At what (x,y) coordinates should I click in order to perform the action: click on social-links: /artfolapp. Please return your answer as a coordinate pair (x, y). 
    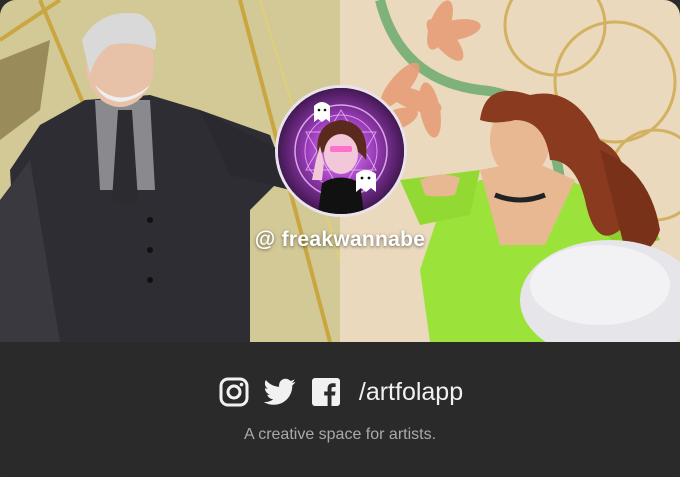
    Looking at the image, I should click on (340, 392).